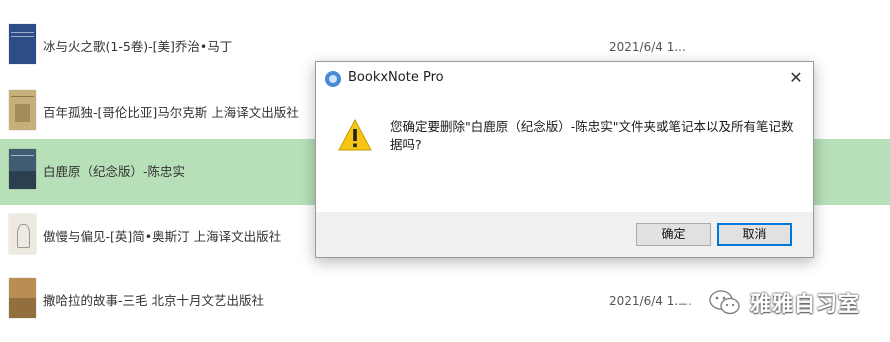 Image resolution: width=890 pixels, height=342 pixels. I want to click on book-title: 傲慢与偏见-[英]简•奥斯汀 上海译文出版社, so click(162, 236).